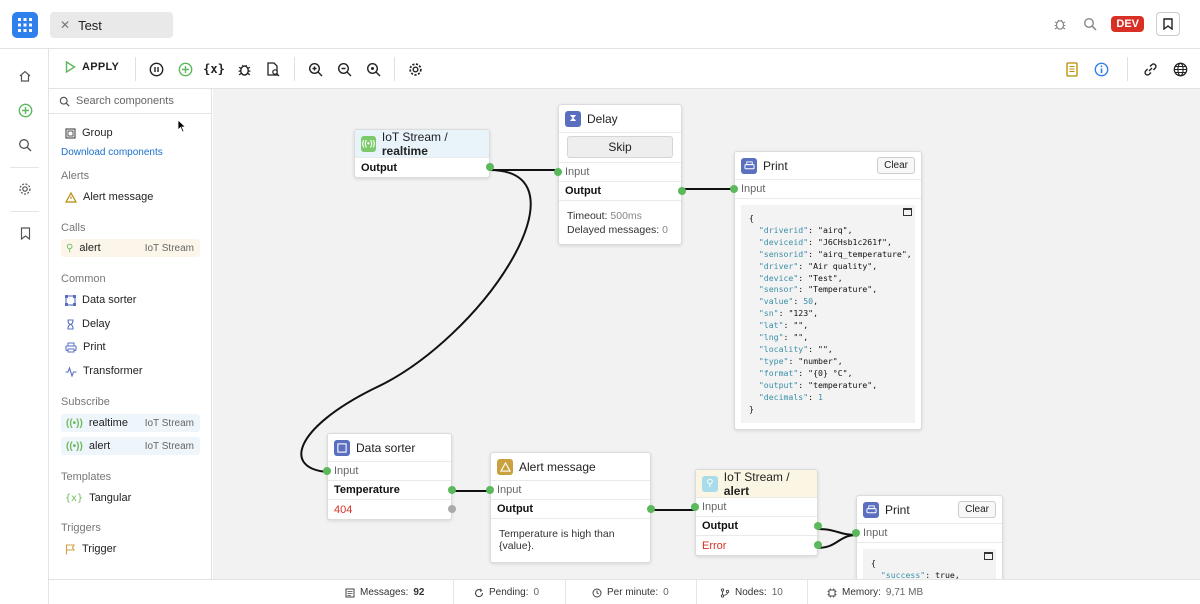  Describe the element at coordinates (118, 197) in the screenshot. I see `component-alert-message-label: Alert message` at that location.